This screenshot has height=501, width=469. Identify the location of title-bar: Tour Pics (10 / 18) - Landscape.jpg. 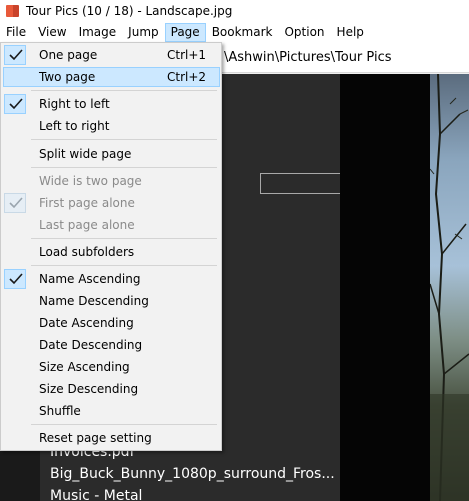
(234, 11).